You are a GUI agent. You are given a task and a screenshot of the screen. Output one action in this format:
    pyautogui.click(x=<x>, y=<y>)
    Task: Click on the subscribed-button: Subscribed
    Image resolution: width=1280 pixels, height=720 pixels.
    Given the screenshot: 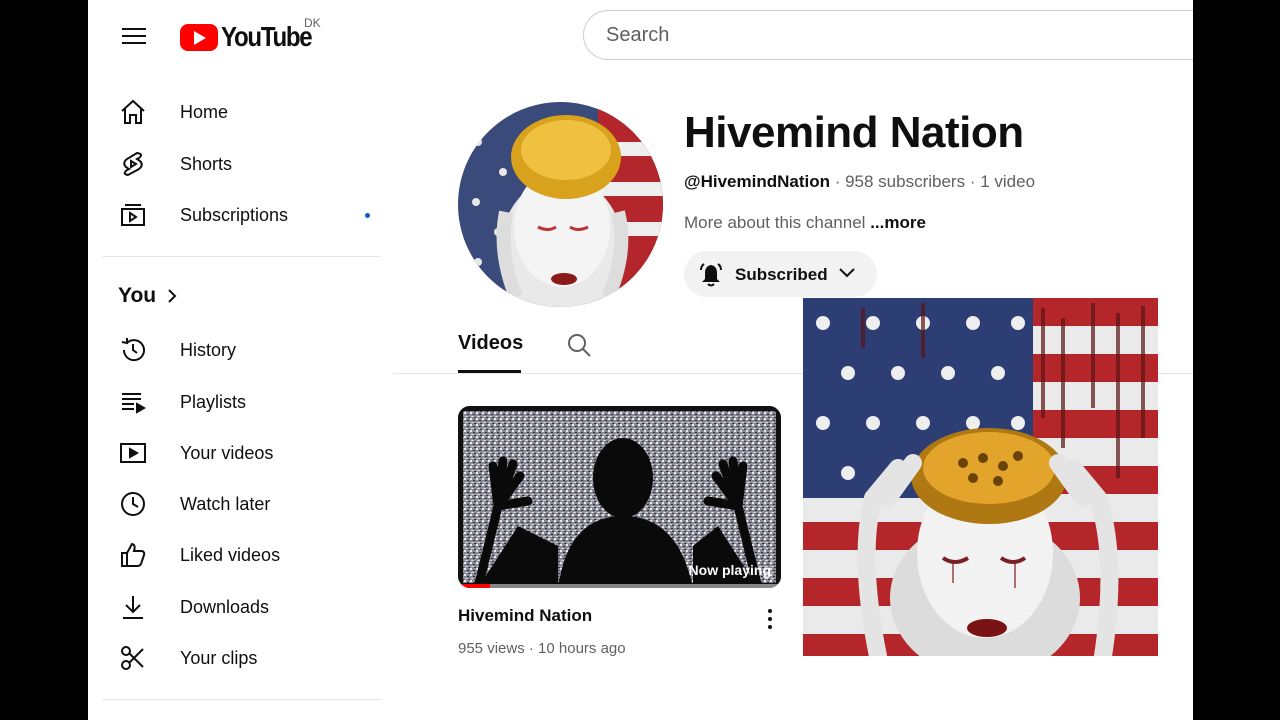 What is the action you would take?
    pyautogui.click(x=780, y=274)
    